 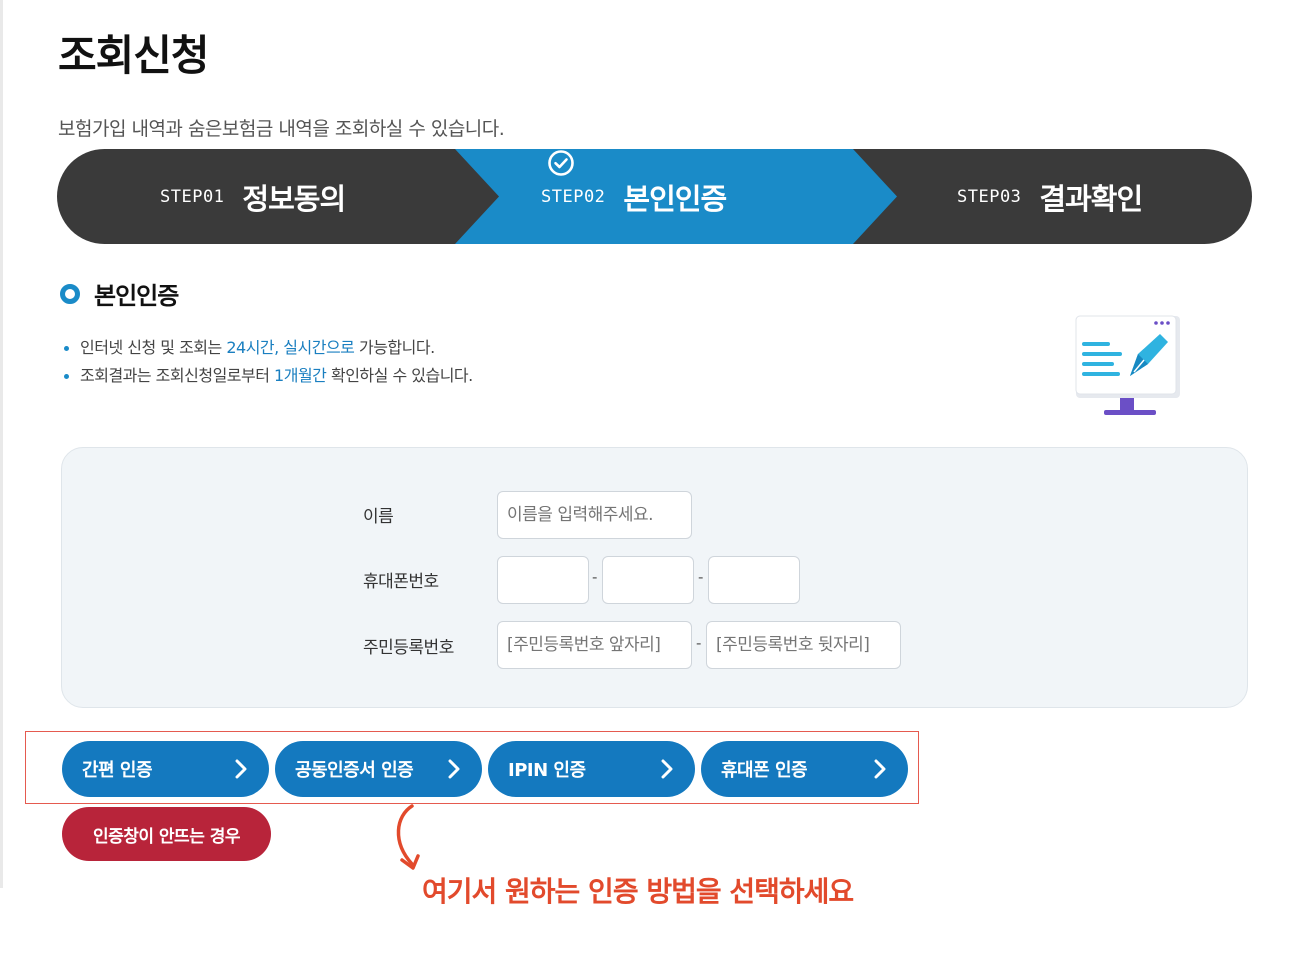 What do you see at coordinates (594, 645) in the screenshot?
I see `rrn-front-input` at bounding box center [594, 645].